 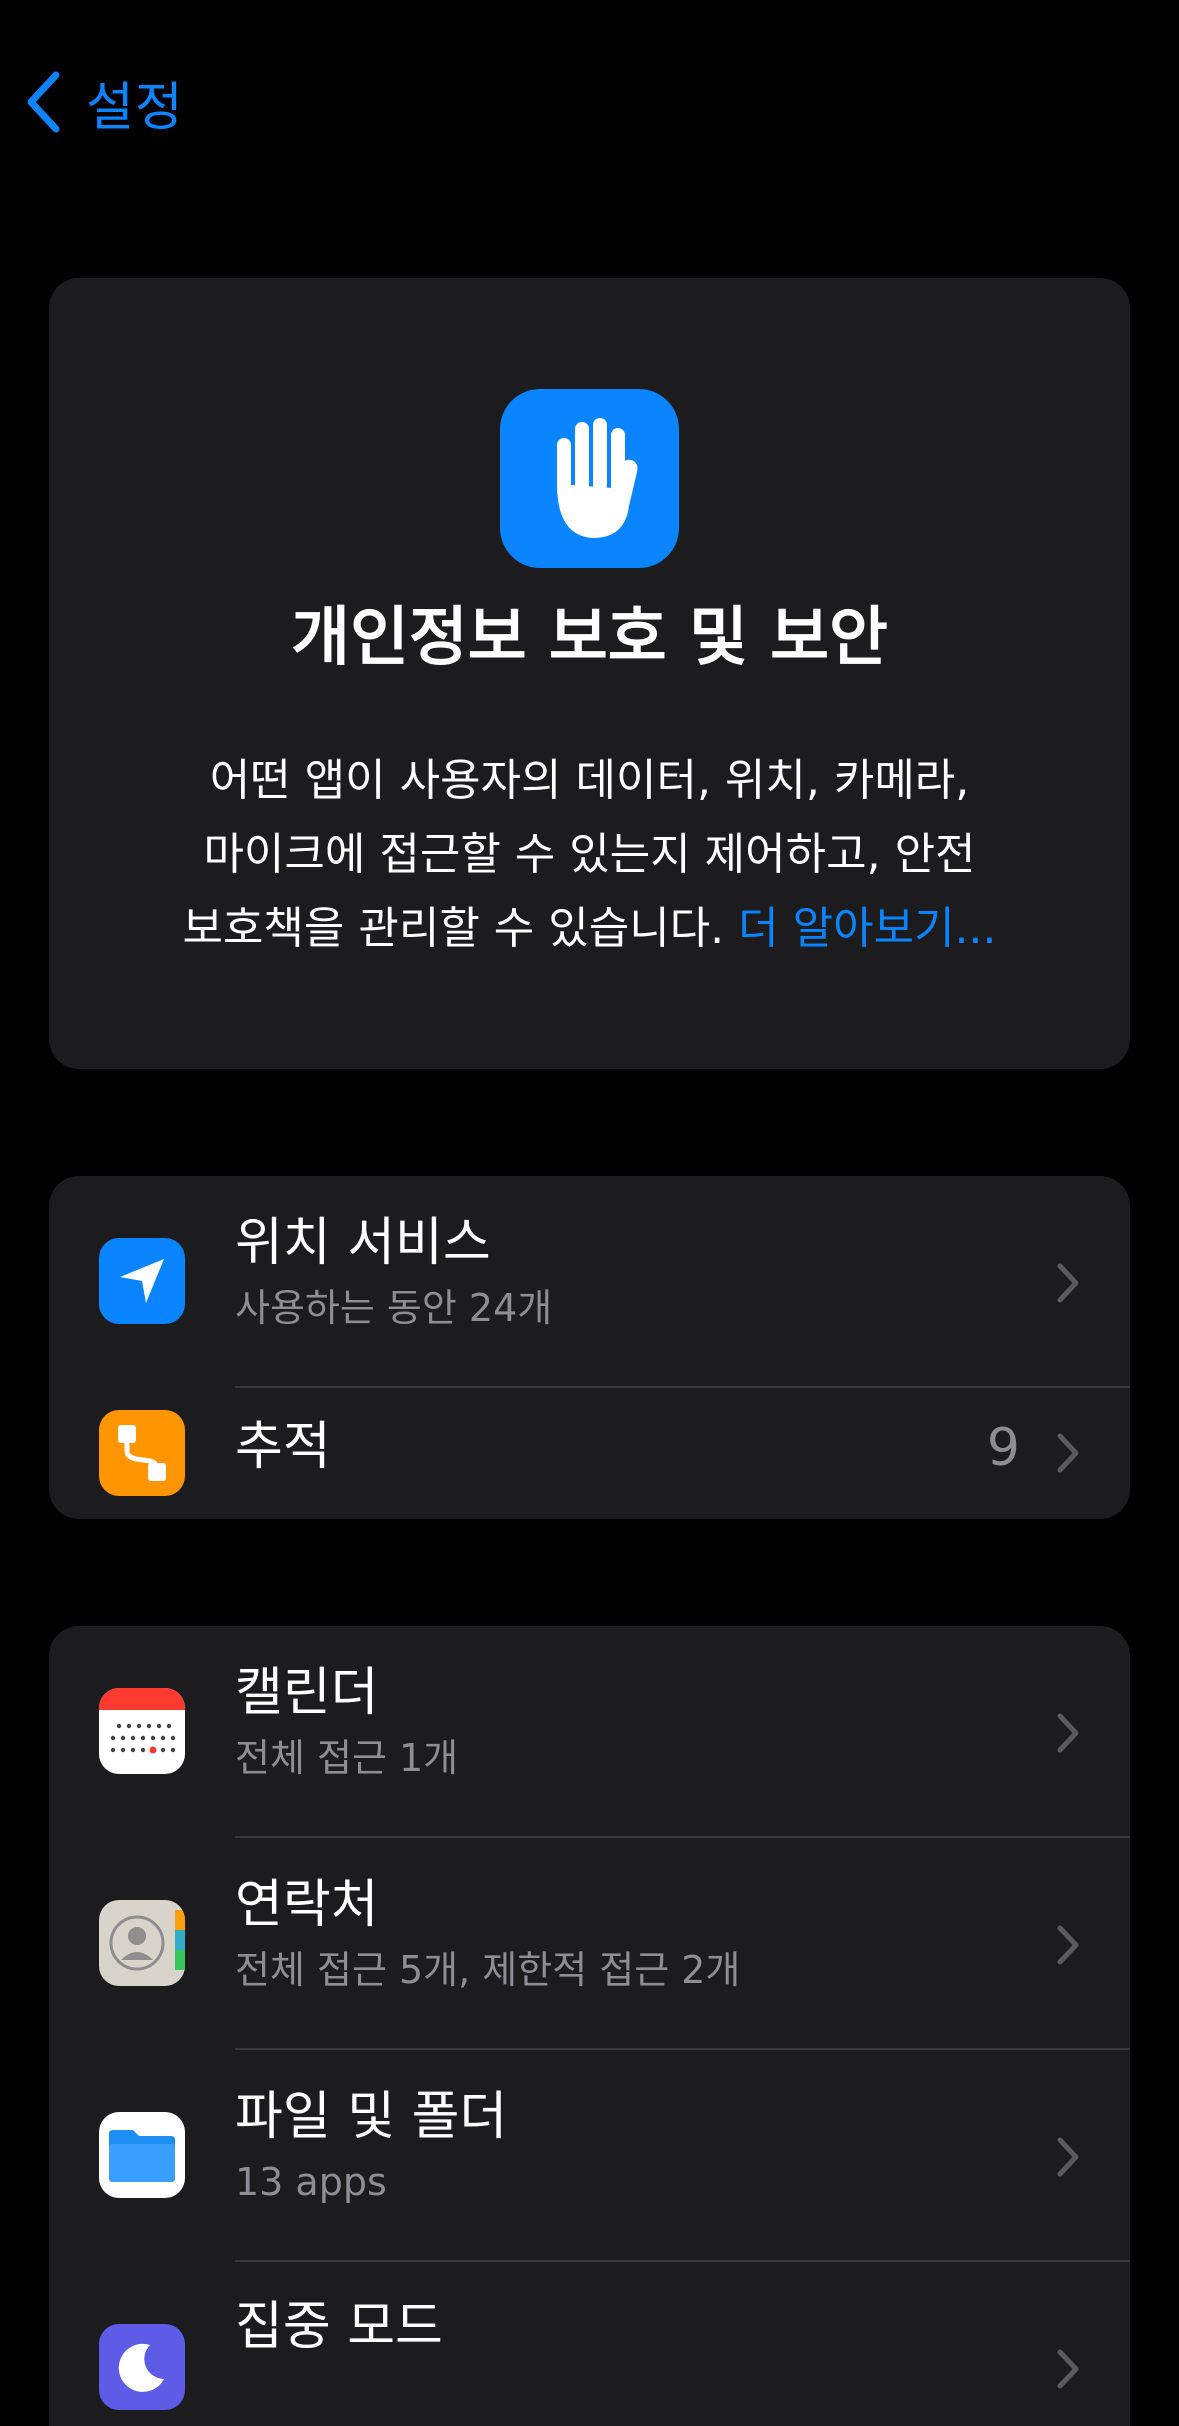 What do you see at coordinates (283, 1447) in the screenshot?
I see `tracking-title: 추적` at bounding box center [283, 1447].